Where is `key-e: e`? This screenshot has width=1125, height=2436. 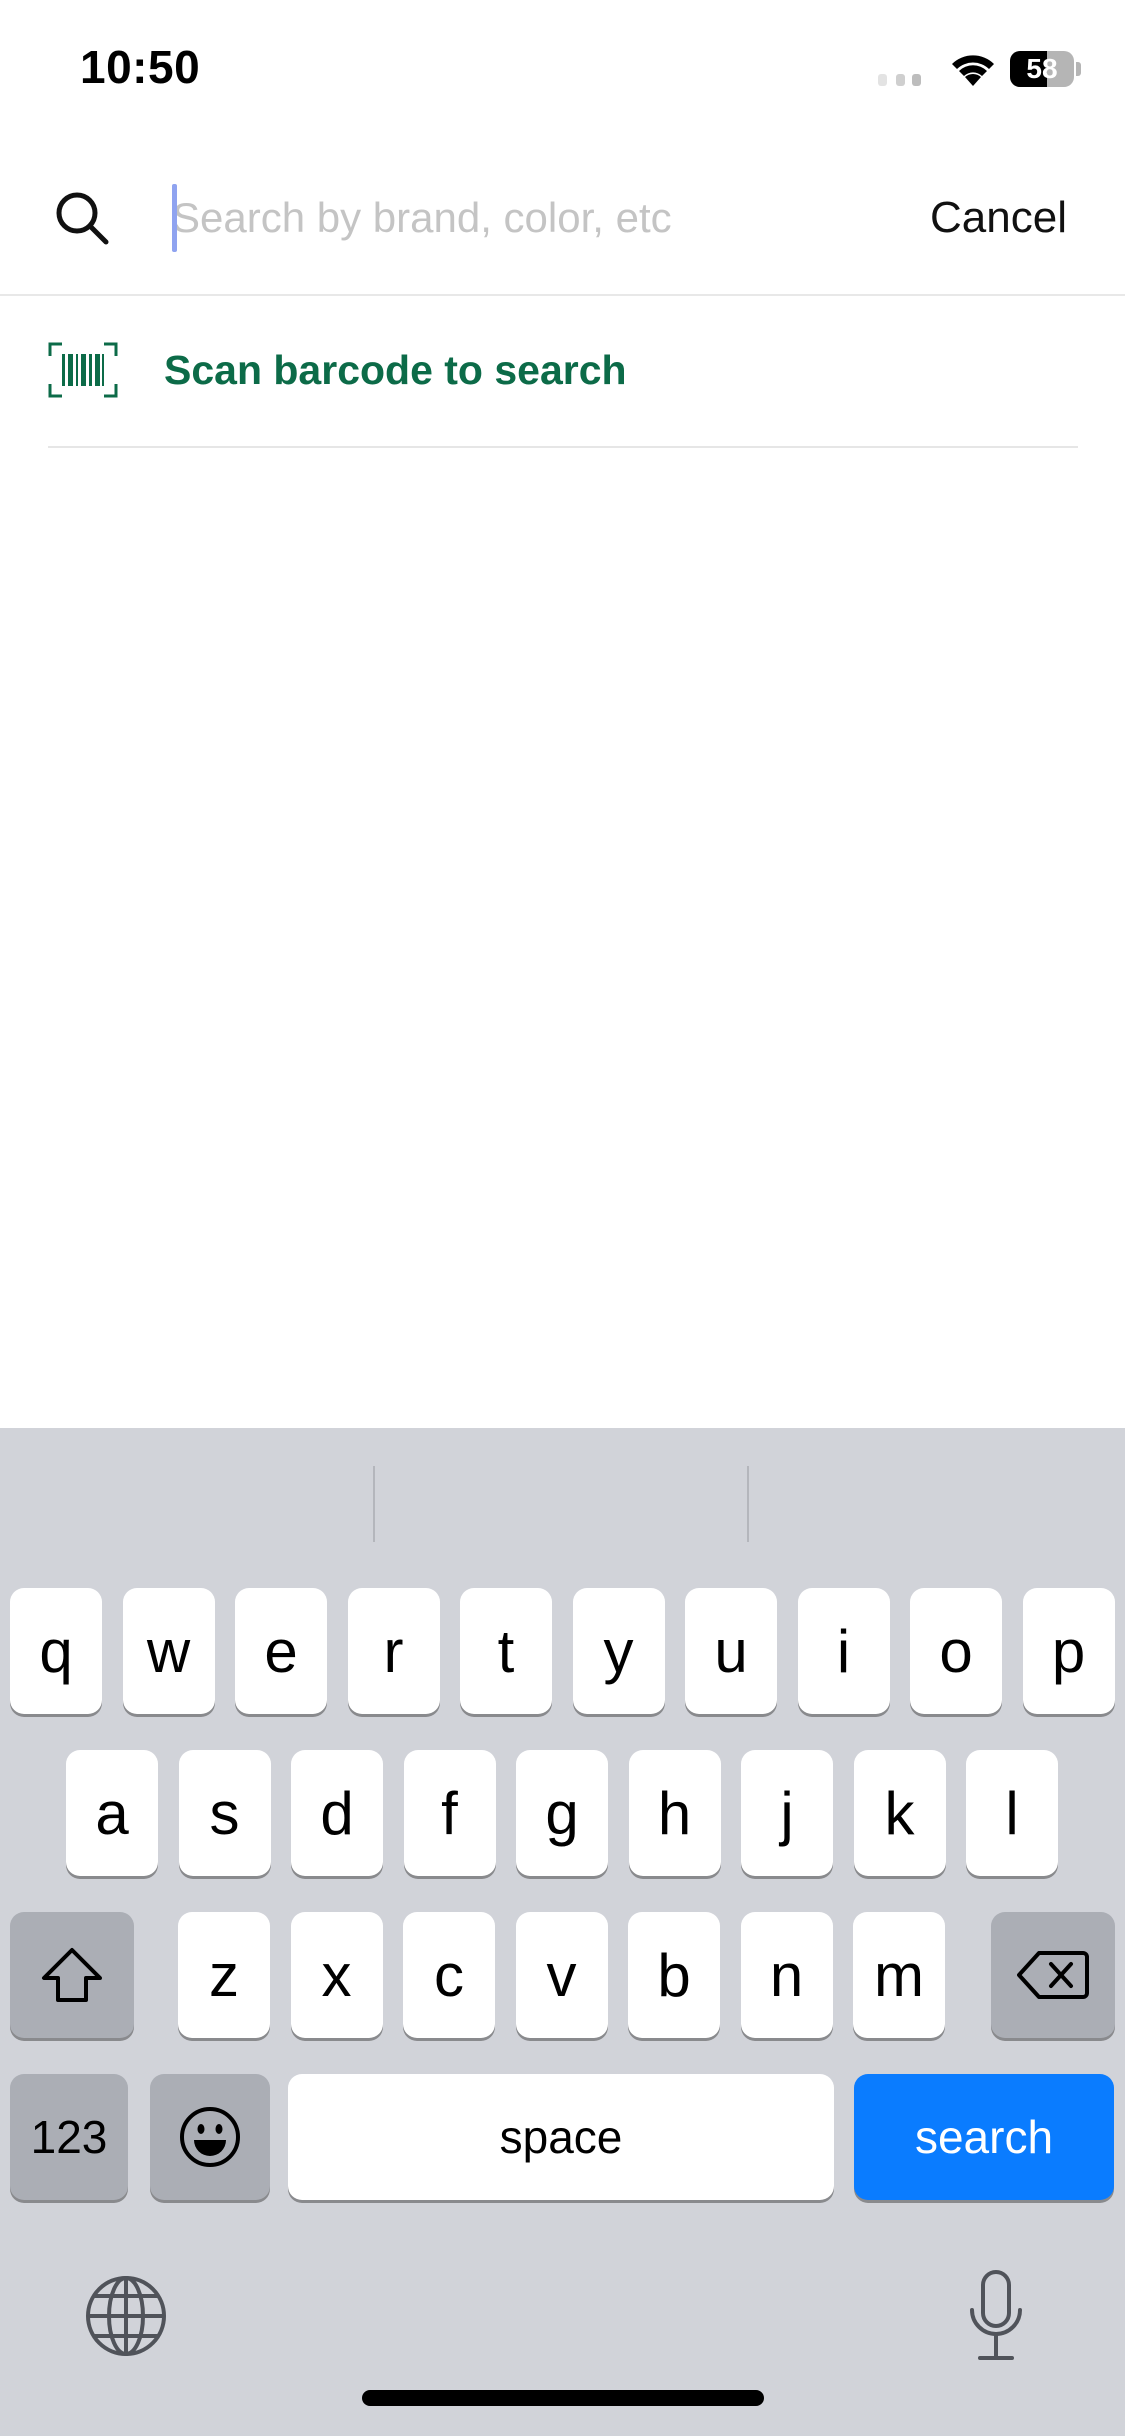 key-e: e is located at coordinates (281, 1651).